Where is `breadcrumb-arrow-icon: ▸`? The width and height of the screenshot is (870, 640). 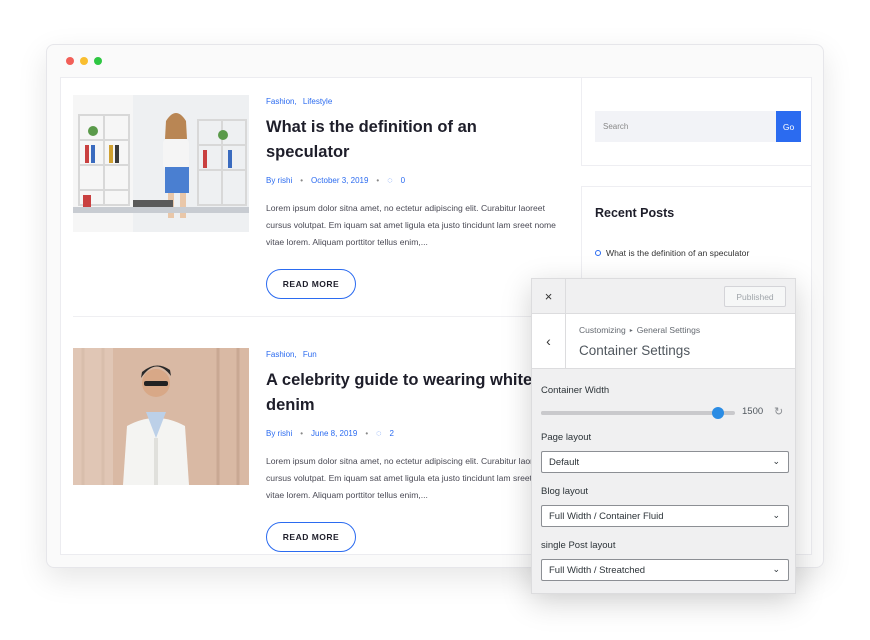 breadcrumb-arrow-icon: ▸ is located at coordinates (631, 330).